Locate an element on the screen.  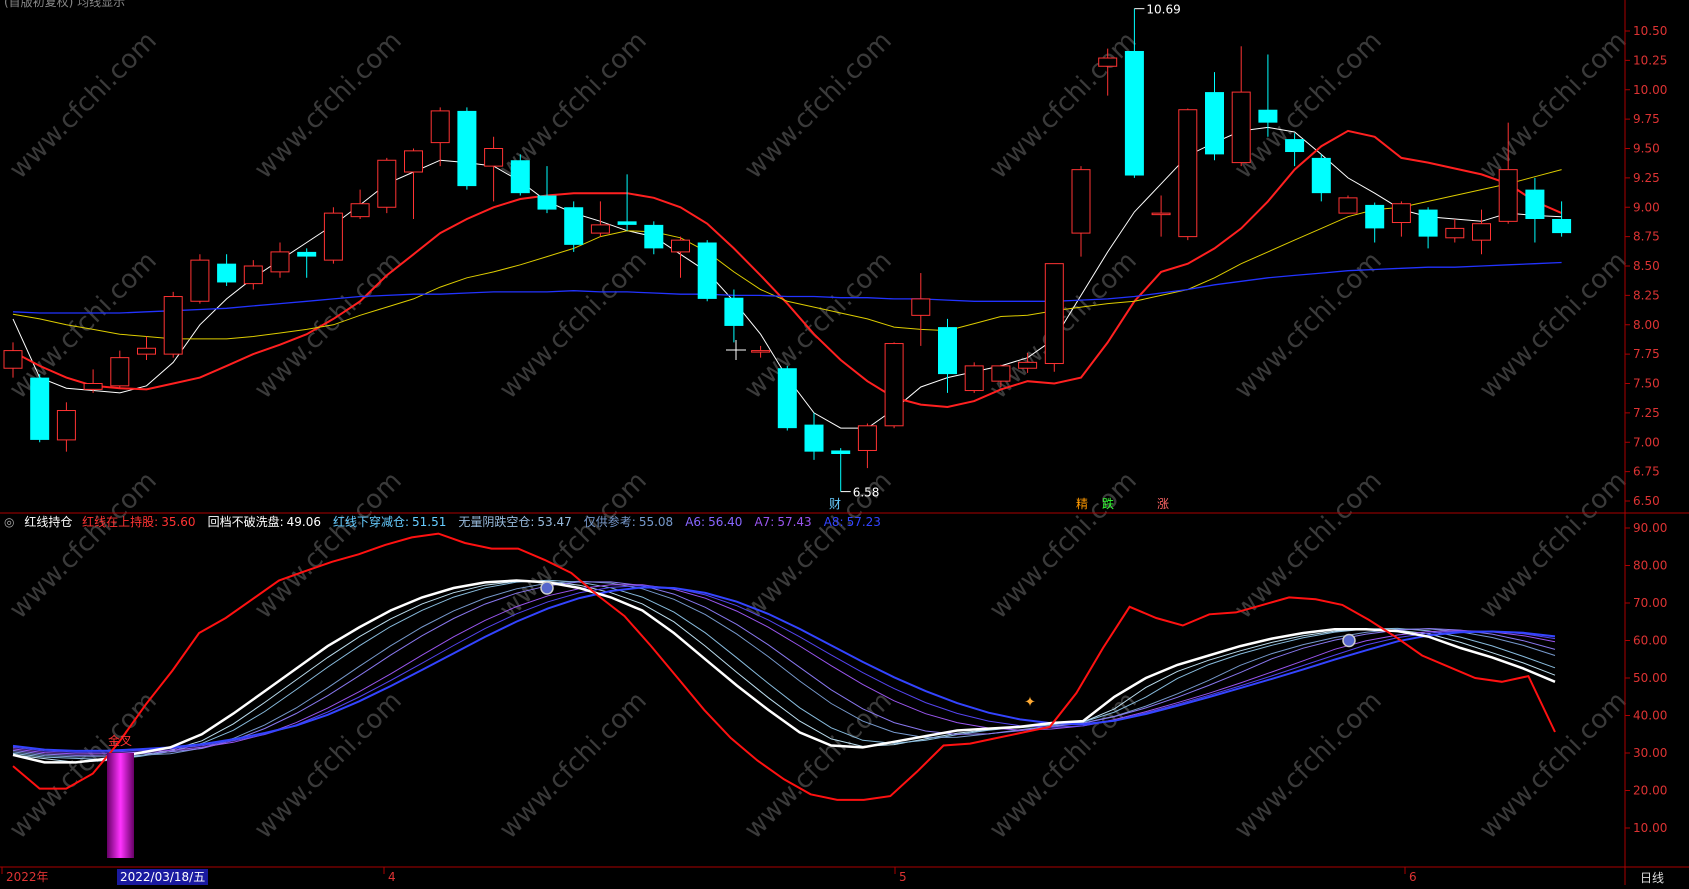
indicator-value-number: 35.60 is located at coordinates (178, 522).